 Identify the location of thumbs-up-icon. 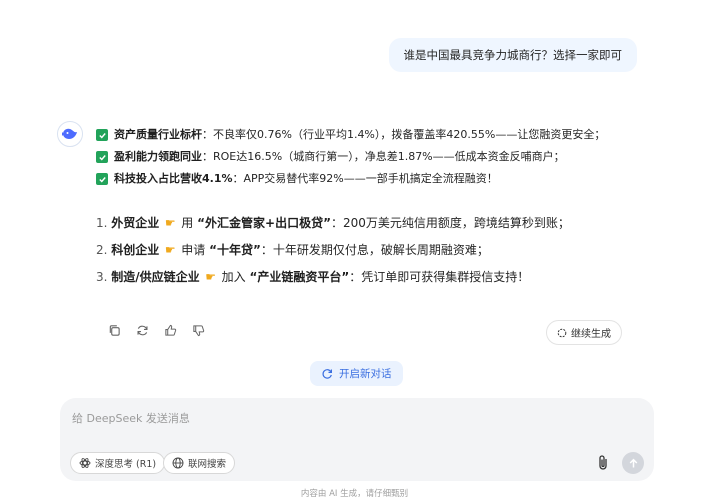
(170, 330).